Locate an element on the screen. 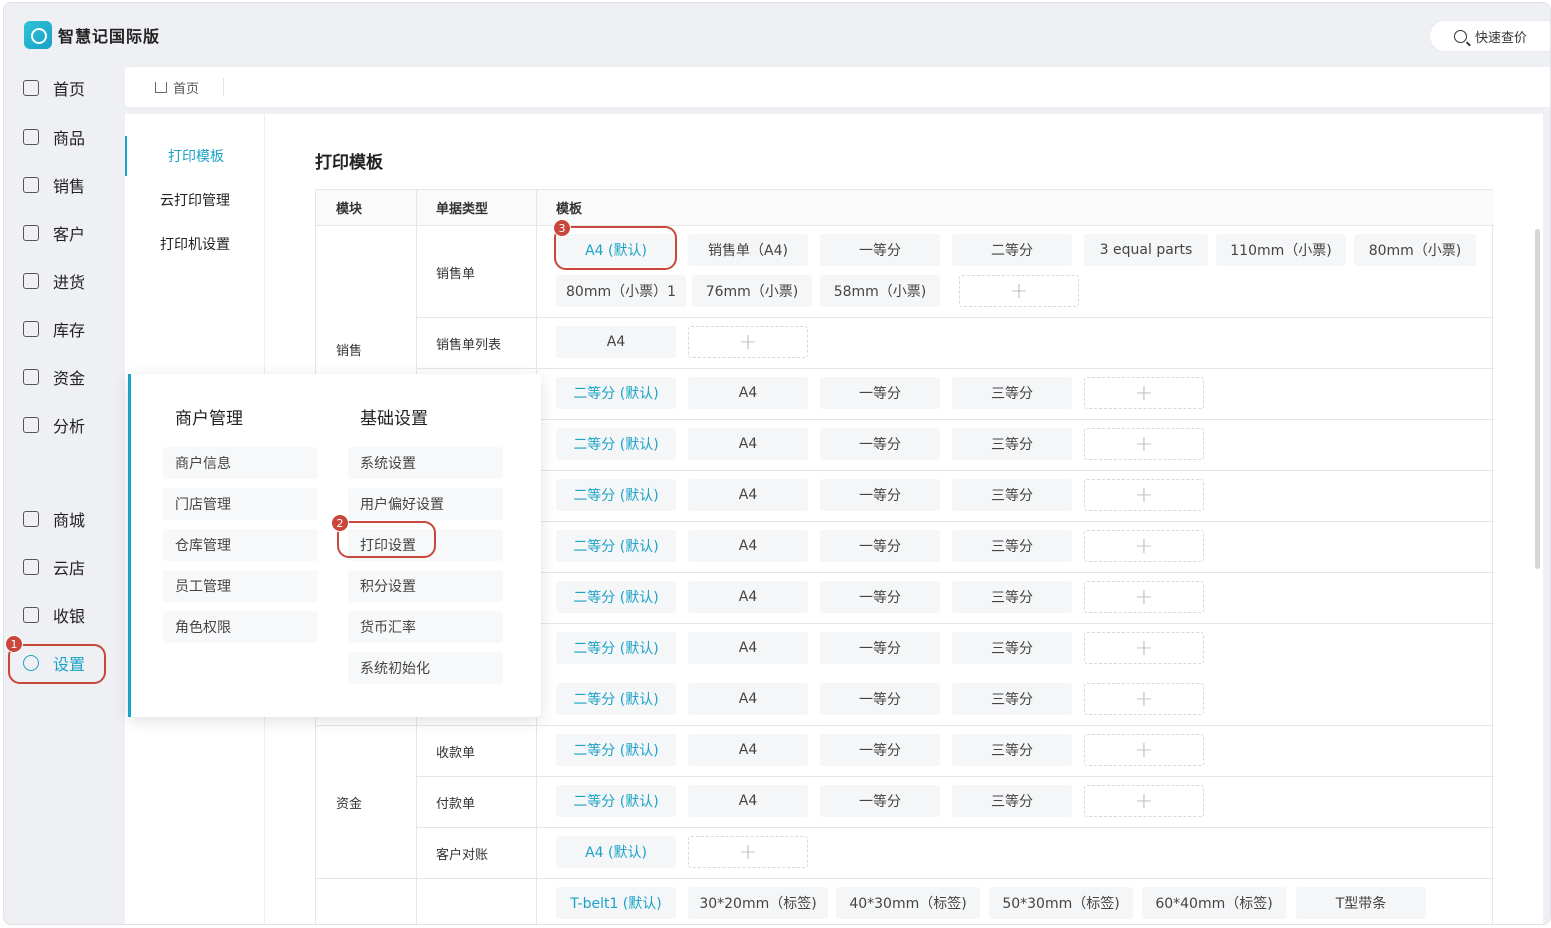 Image resolution: width=1551 pixels, height=928 pixels. nav-item-analysis: 分析 is located at coordinates (65, 425).